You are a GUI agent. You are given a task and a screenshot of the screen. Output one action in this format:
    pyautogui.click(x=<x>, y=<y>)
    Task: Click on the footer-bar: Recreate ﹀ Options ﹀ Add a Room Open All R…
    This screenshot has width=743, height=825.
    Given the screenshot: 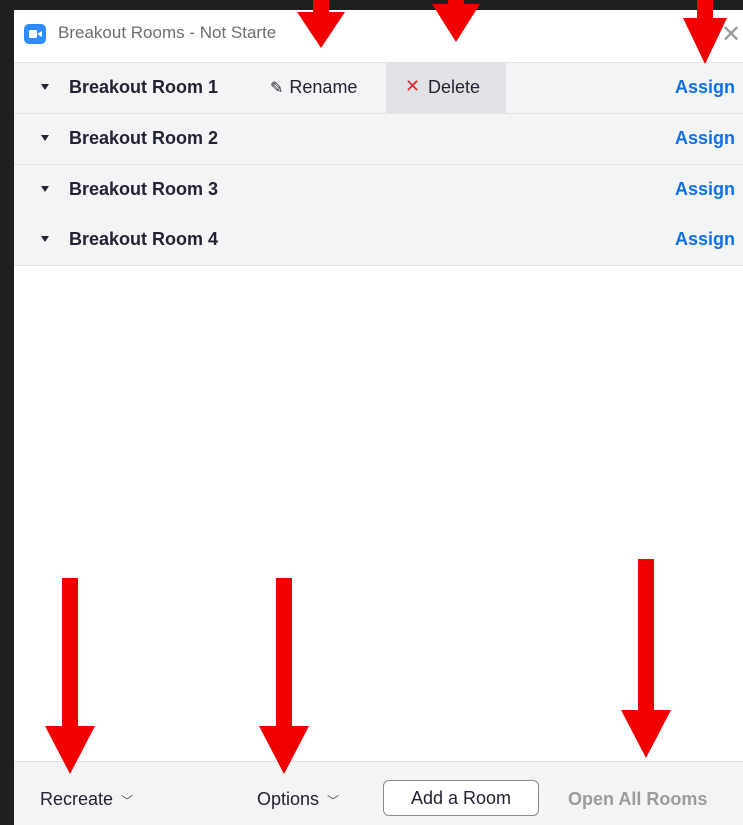 What is the action you would take?
    pyautogui.click(x=378, y=793)
    